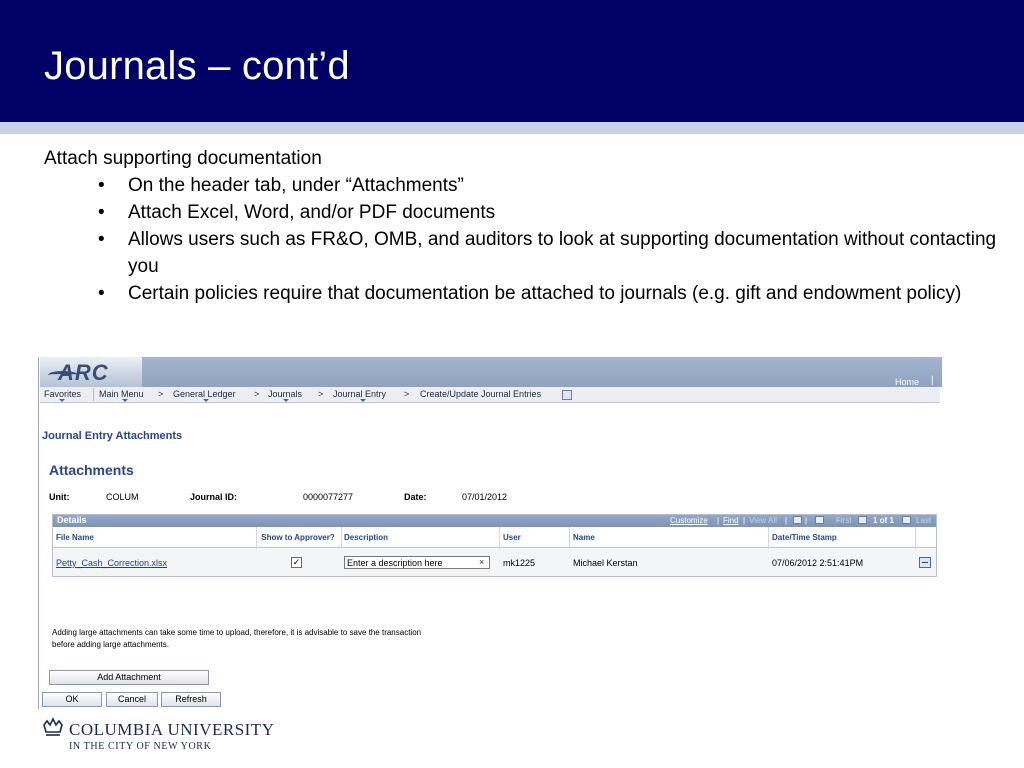  What do you see at coordinates (542, 372) in the screenshot?
I see `banner-gradient` at bounding box center [542, 372].